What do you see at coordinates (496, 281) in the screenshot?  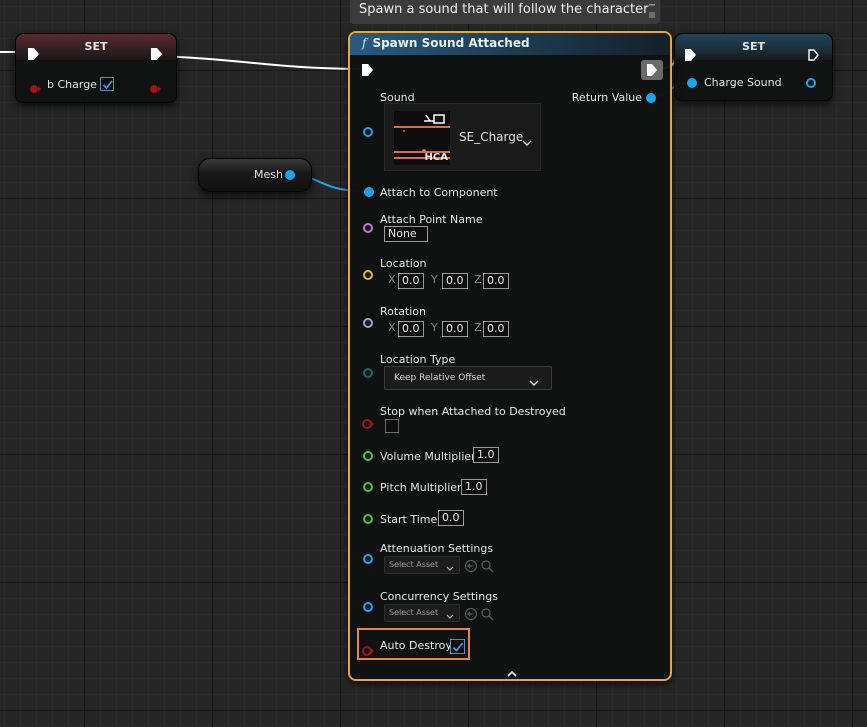 I see `location-z-field: 0.0` at bounding box center [496, 281].